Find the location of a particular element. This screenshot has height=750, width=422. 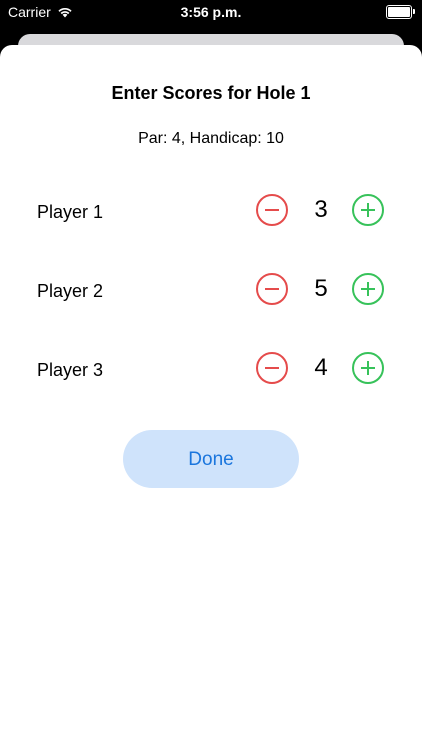

hole-info: Par: 4, Handicap: 10 is located at coordinates (211, 138).